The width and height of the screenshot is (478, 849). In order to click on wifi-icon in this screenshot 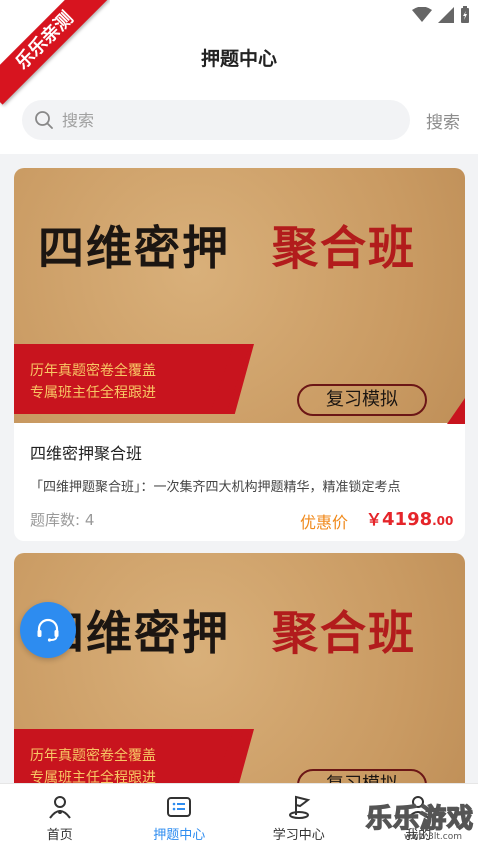, I will do `click(422, 14)`.